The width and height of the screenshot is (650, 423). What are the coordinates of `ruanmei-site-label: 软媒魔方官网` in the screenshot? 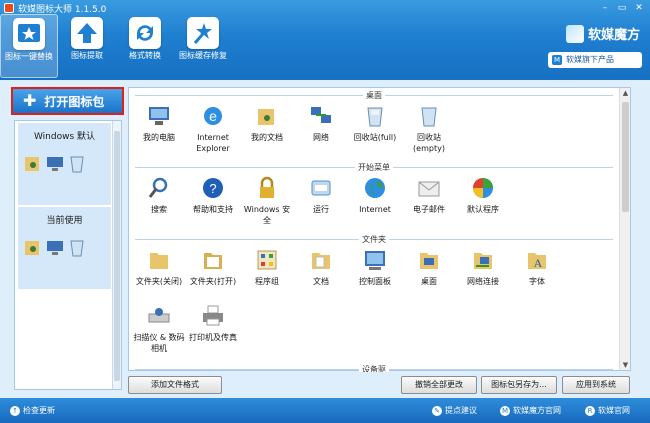 It's located at (537, 410).